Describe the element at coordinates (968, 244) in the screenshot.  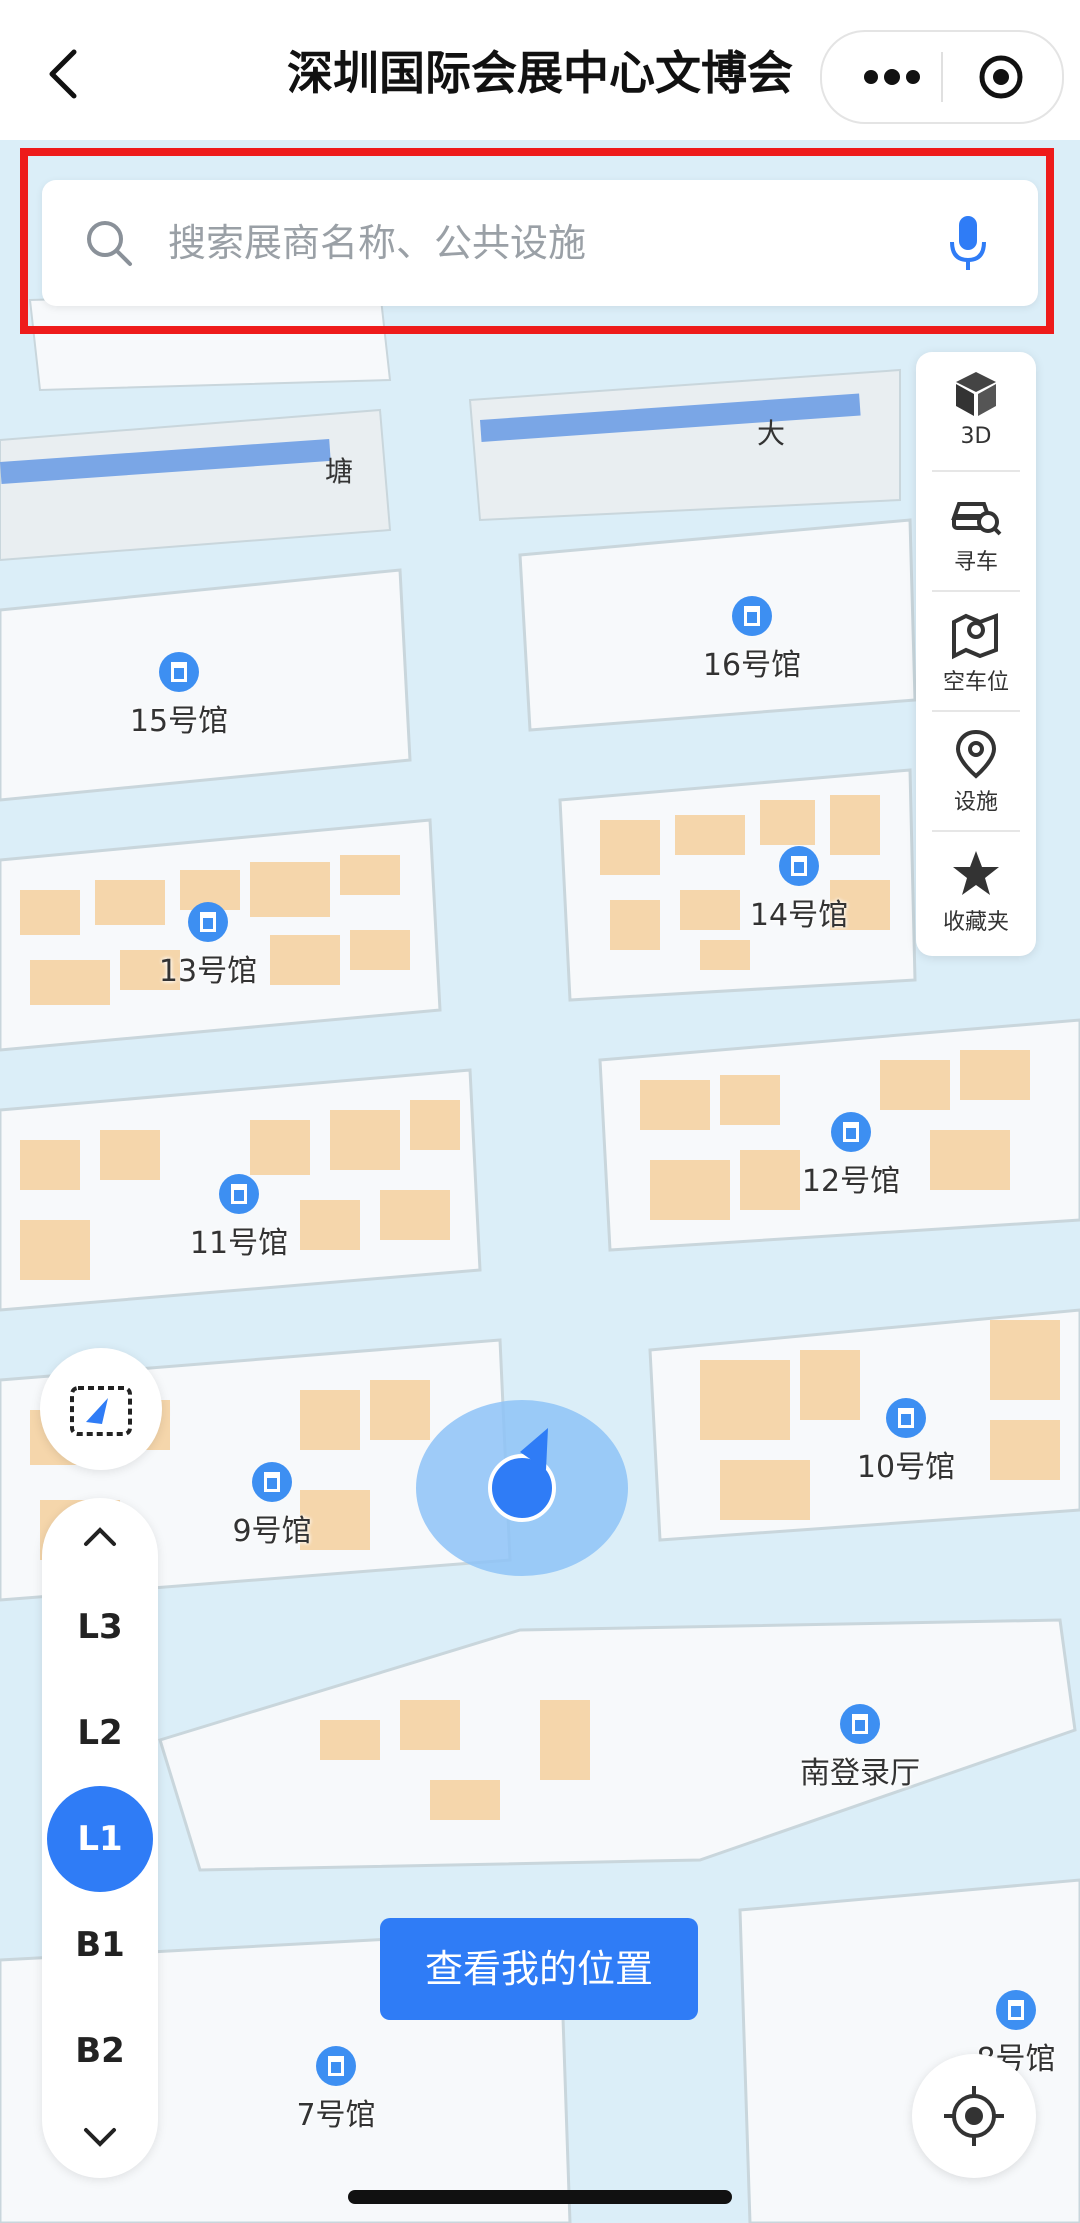
I see `microphone-icon` at that location.